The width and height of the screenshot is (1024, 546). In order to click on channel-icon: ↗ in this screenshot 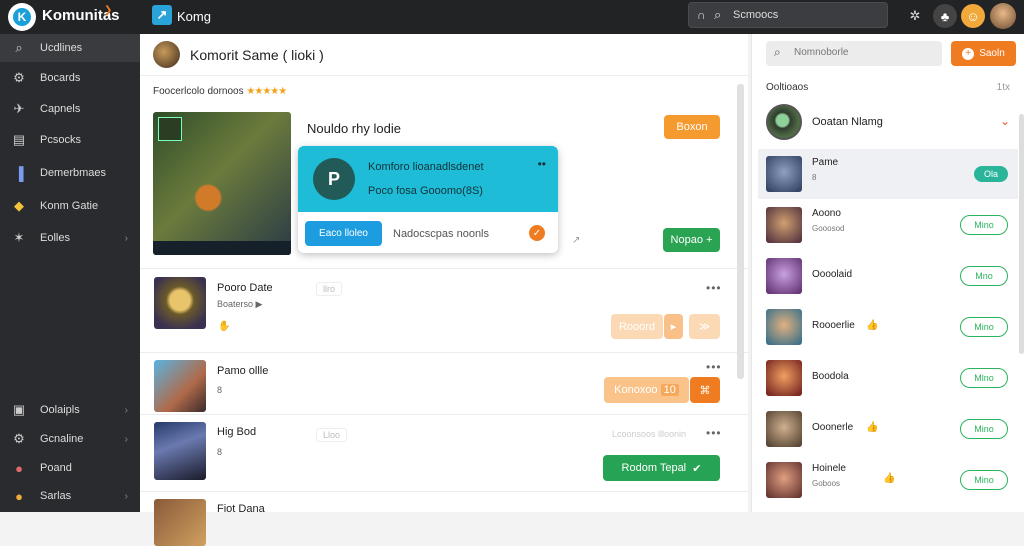, I will do `click(162, 15)`.